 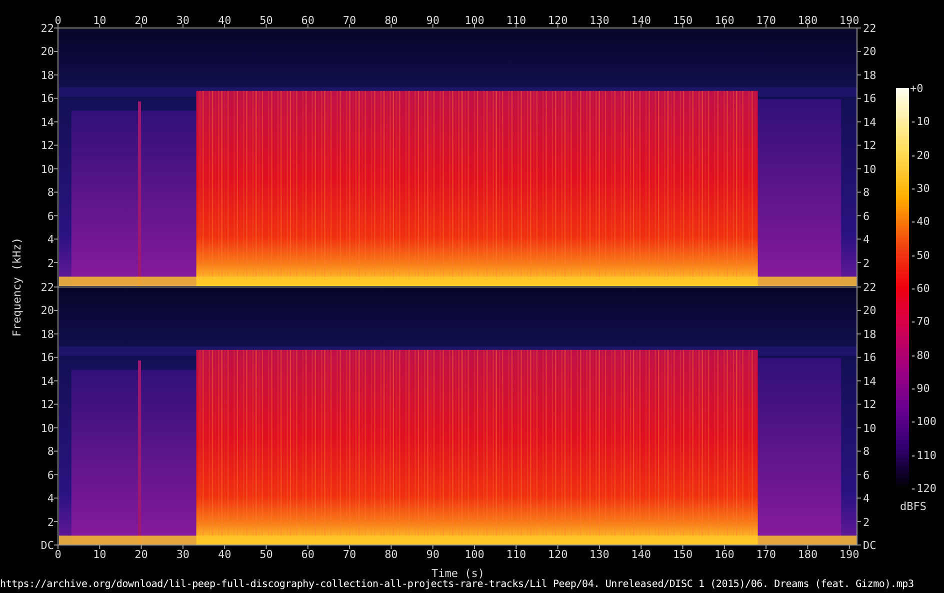 I want to click on colorbar-tick-label: -60, so click(x=920, y=288).